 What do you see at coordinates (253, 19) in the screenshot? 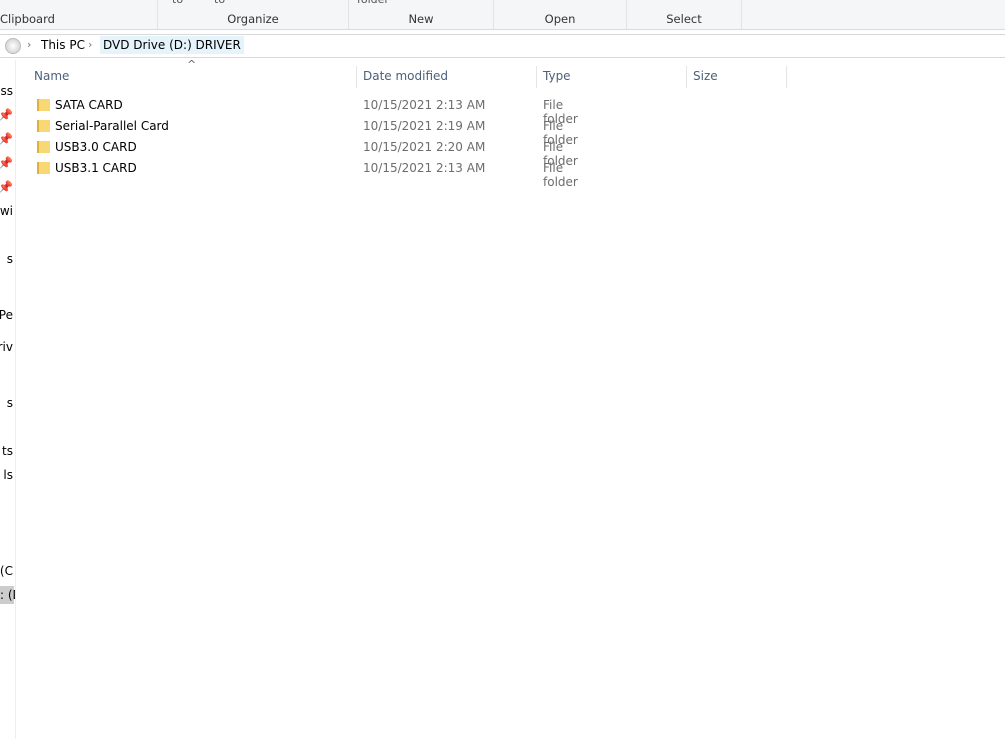
I see `group-label: Organize` at bounding box center [253, 19].